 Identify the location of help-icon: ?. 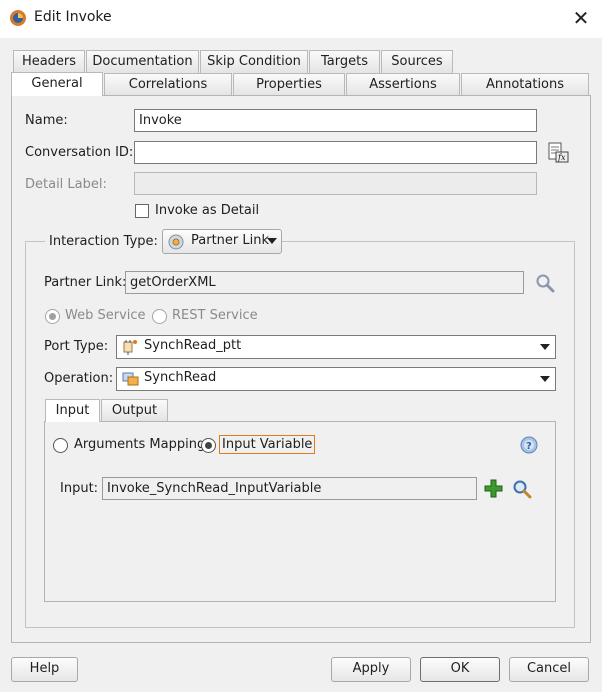
(529, 445).